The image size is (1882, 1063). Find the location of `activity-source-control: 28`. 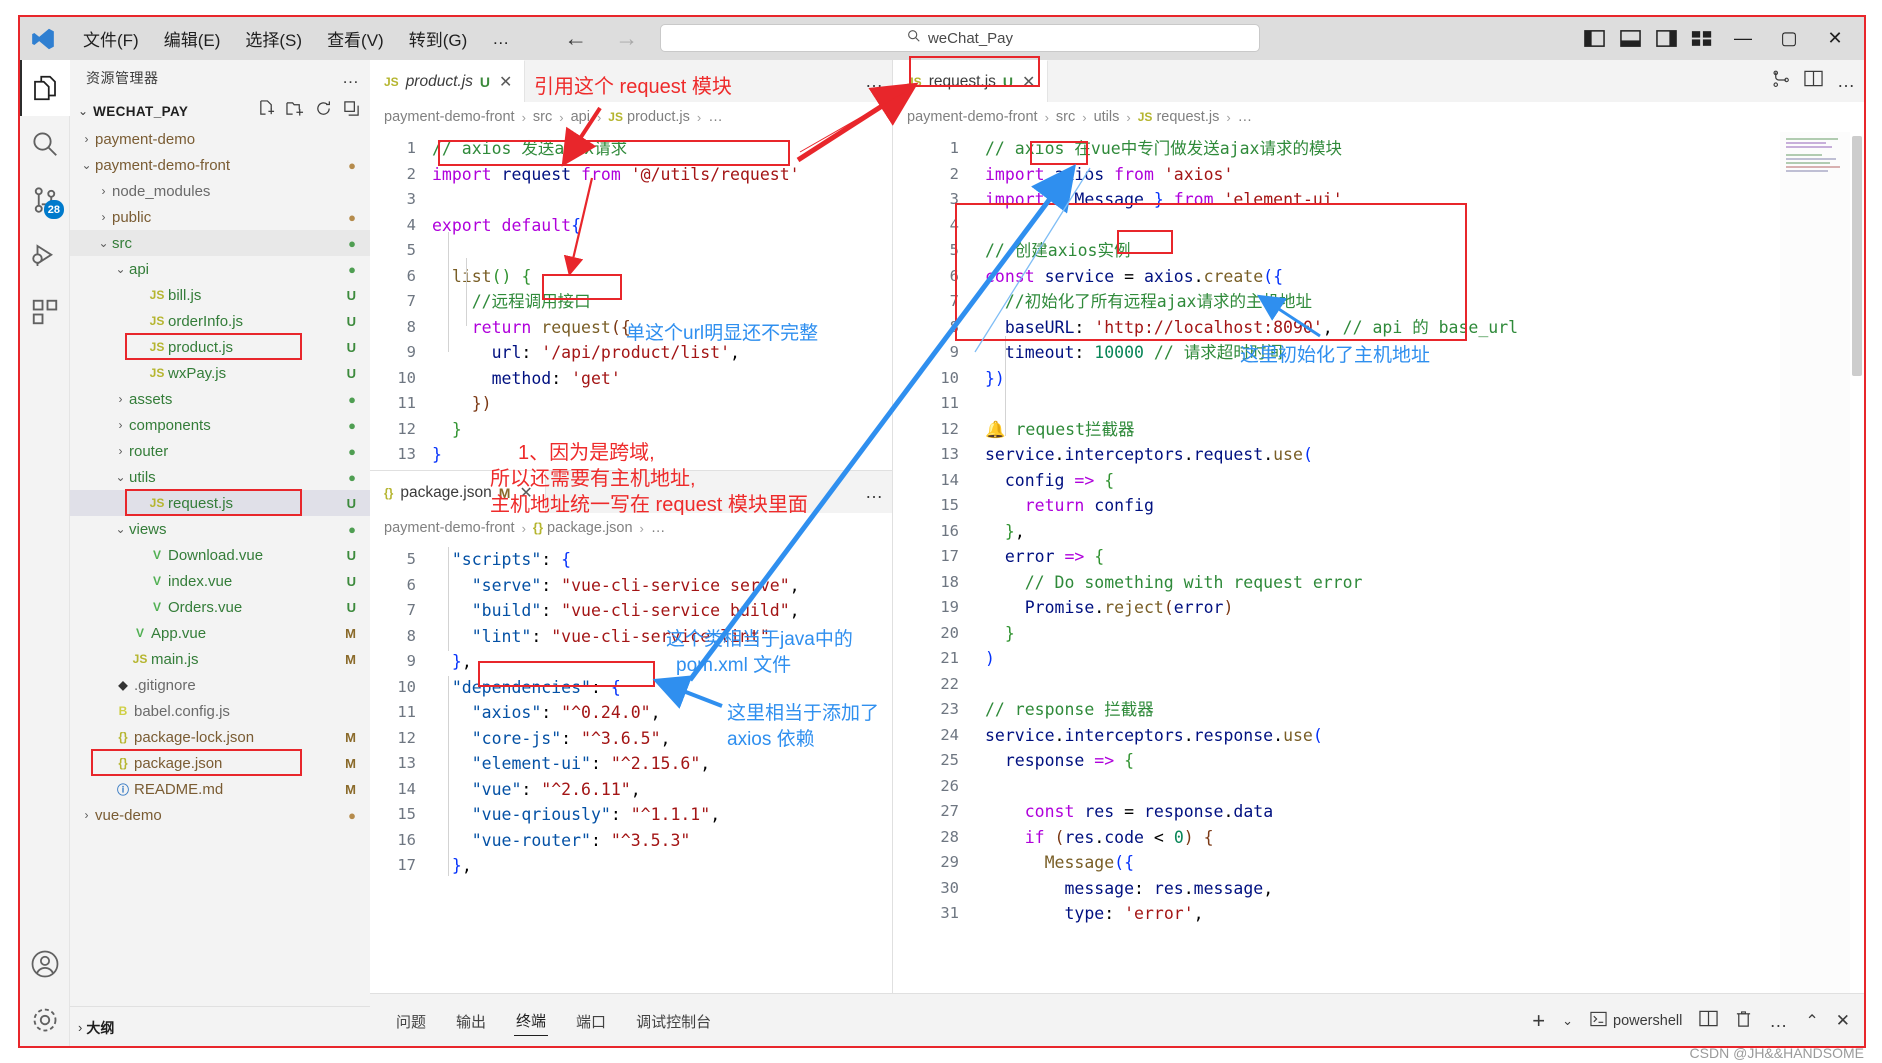

activity-source-control: 28 is located at coordinates (45, 200).